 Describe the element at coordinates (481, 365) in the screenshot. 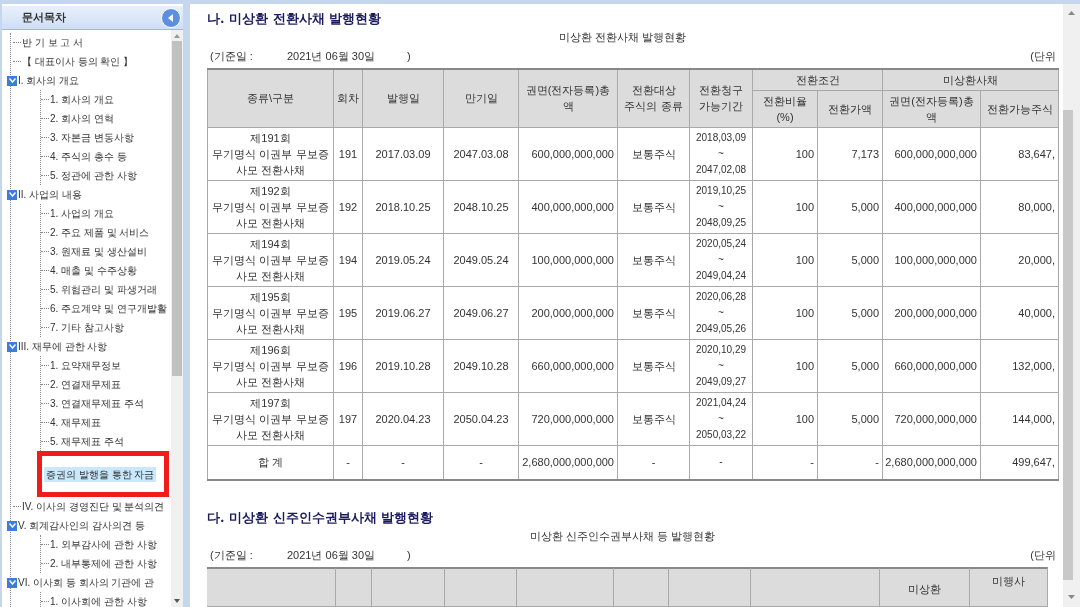

I see `table-cell: 2049.10.28` at that location.